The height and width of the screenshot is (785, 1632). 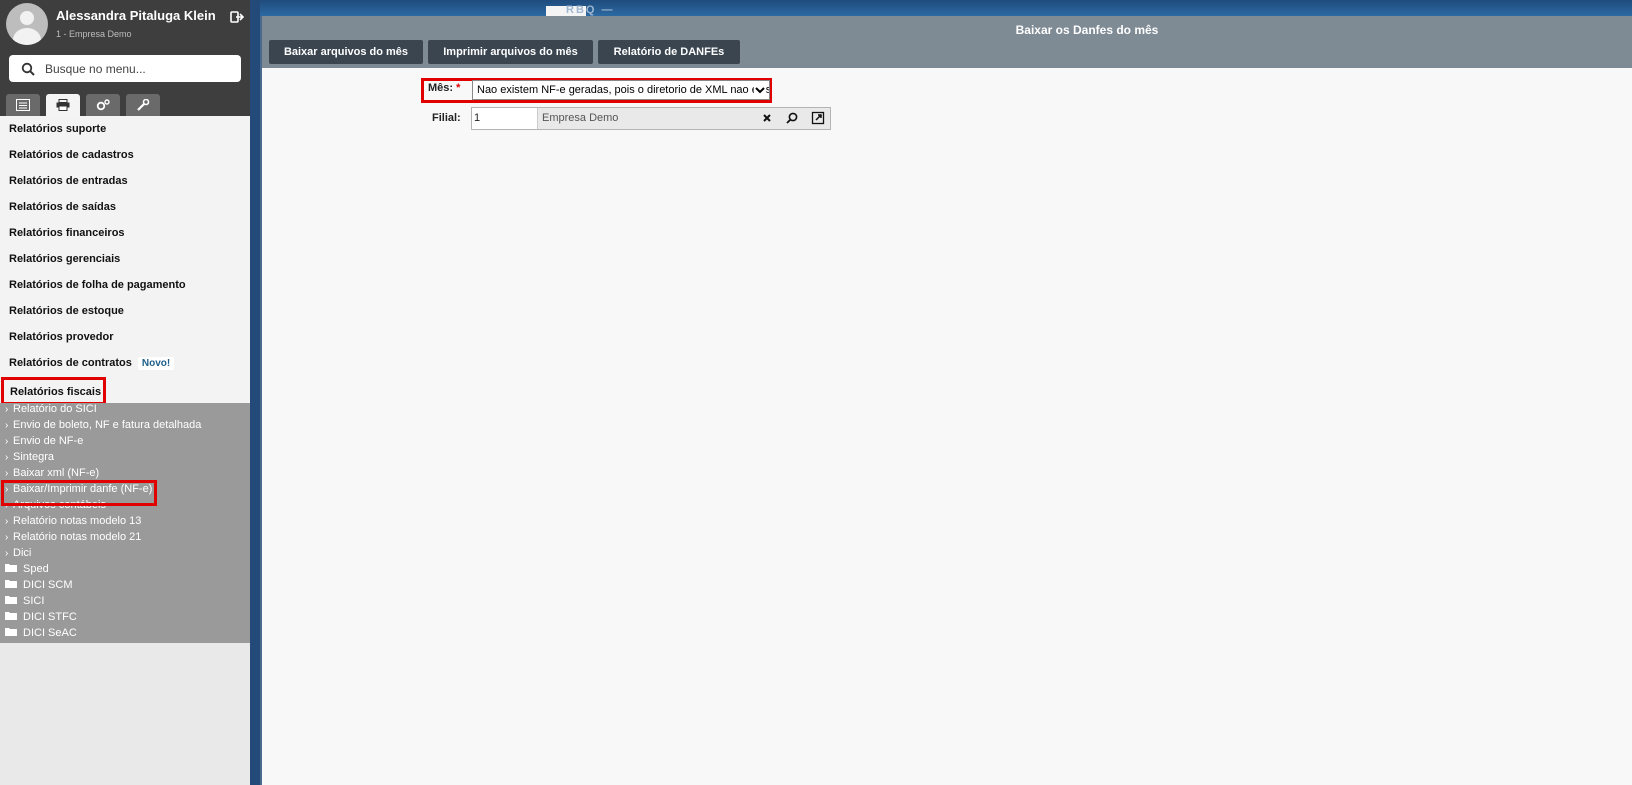 What do you see at coordinates (255, 392) in the screenshot?
I see `sidebar-edge` at bounding box center [255, 392].